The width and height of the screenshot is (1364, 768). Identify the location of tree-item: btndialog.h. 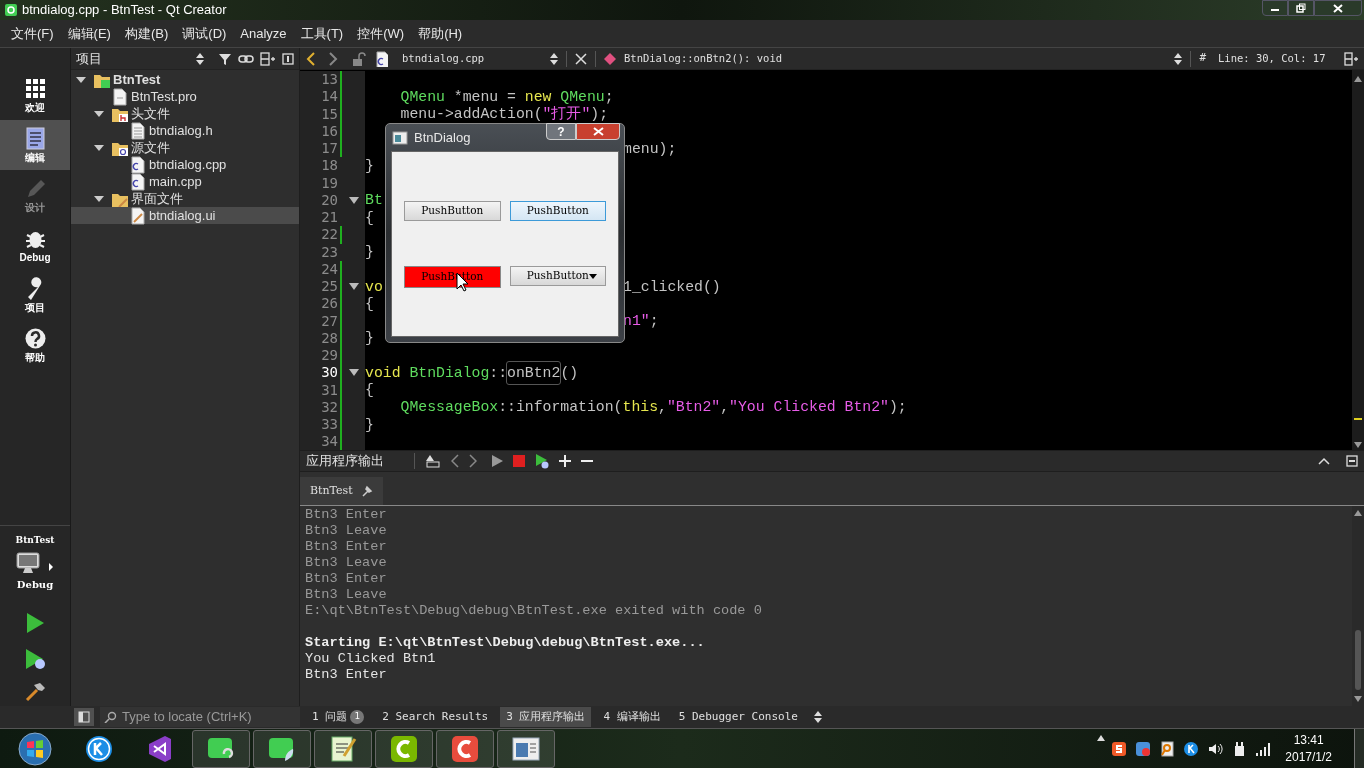
(185, 130).